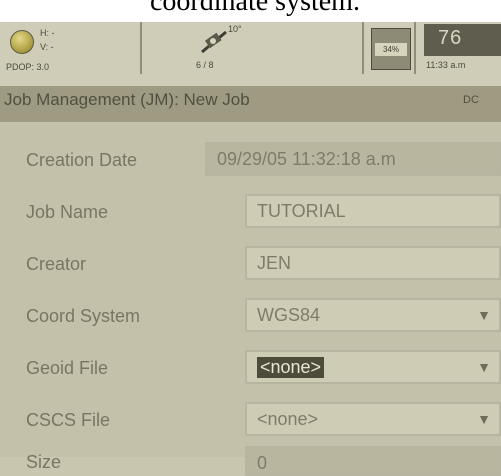 This screenshot has width=501, height=476. What do you see at coordinates (450, 38) in the screenshot?
I see `battery-level: 76` at bounding box center [450, 38].